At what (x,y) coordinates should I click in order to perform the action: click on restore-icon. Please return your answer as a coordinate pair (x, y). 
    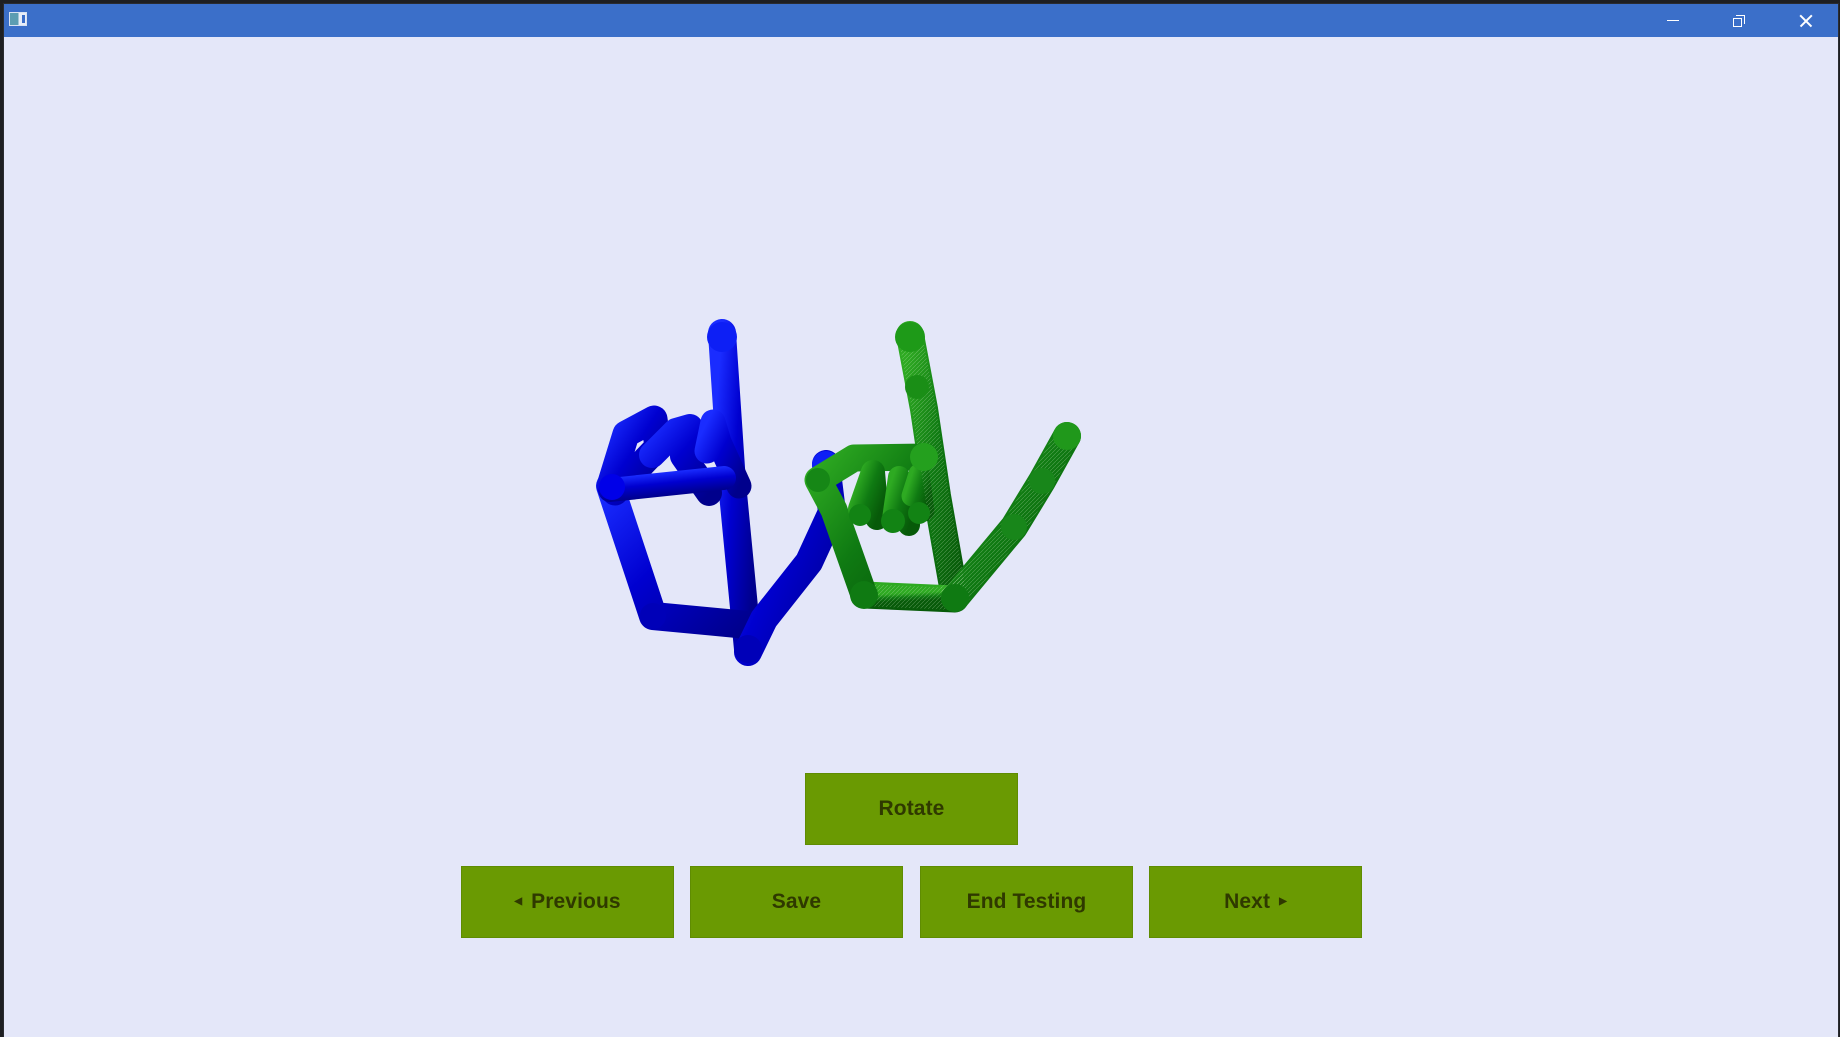
    Looking at the image, I should click on (1739, 20).